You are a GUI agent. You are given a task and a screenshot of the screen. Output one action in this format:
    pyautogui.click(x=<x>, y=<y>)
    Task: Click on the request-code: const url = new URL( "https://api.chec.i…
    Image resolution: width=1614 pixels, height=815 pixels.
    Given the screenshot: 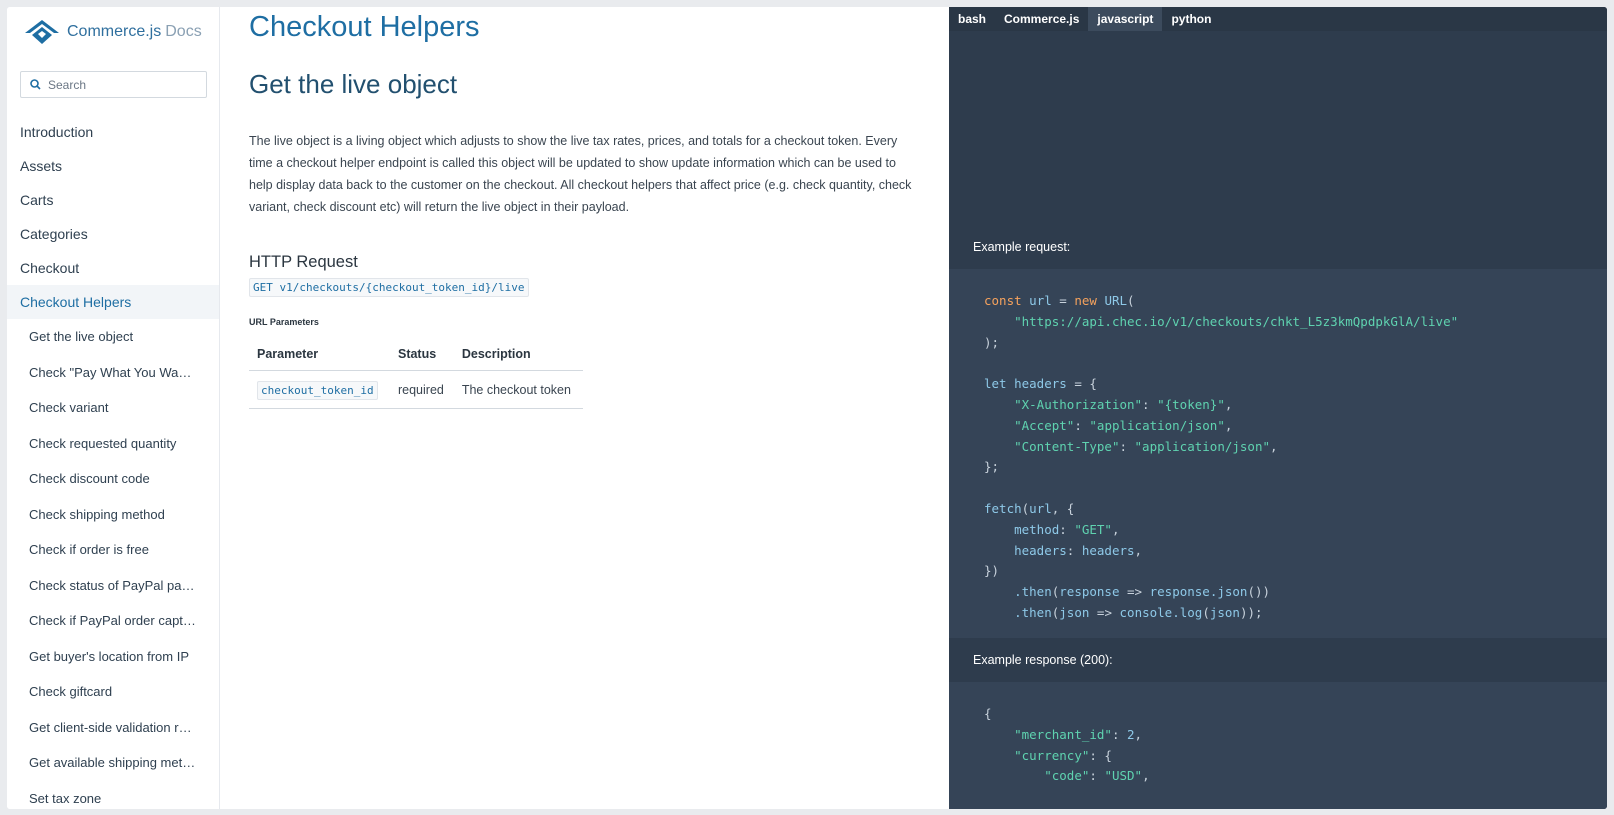 What is the action you would take?
    pyautogui.click(x=1221, y=456)
    